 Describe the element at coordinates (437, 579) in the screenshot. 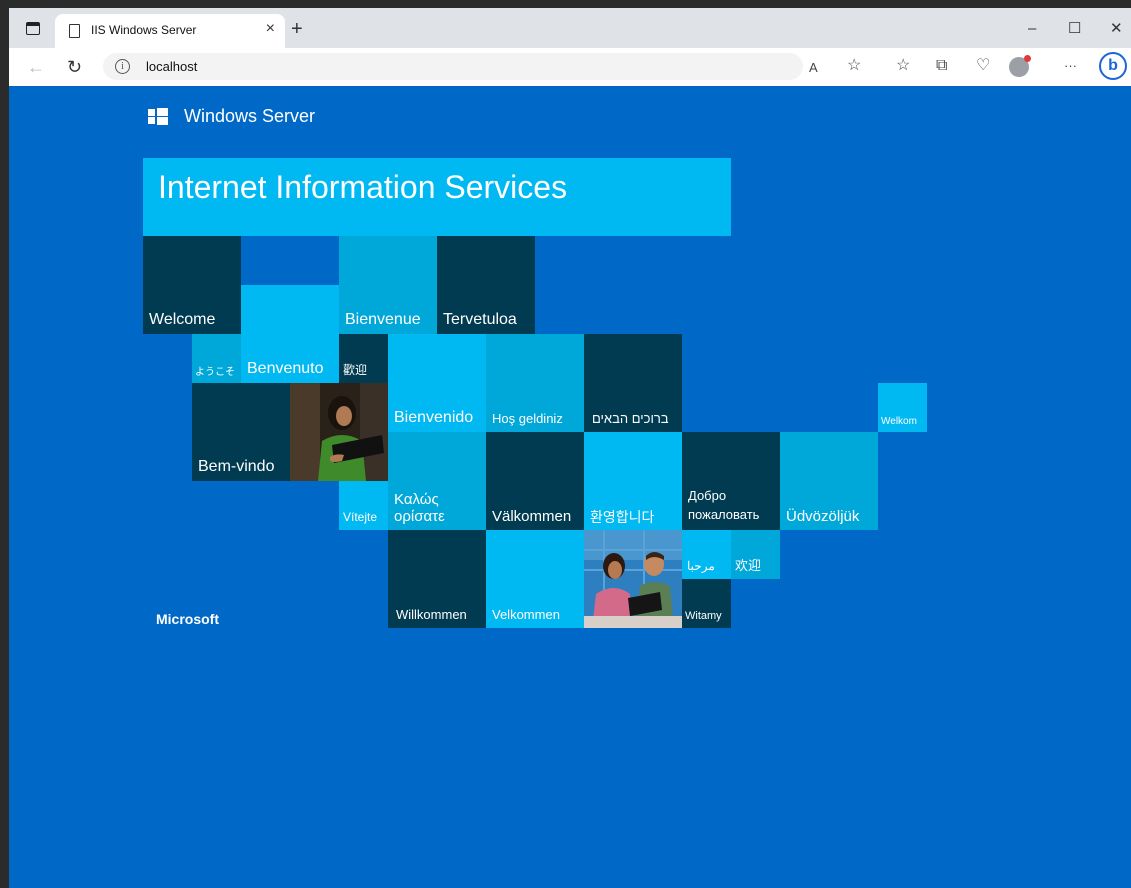

I see `tile-willkommen: Willkommen` at that location.